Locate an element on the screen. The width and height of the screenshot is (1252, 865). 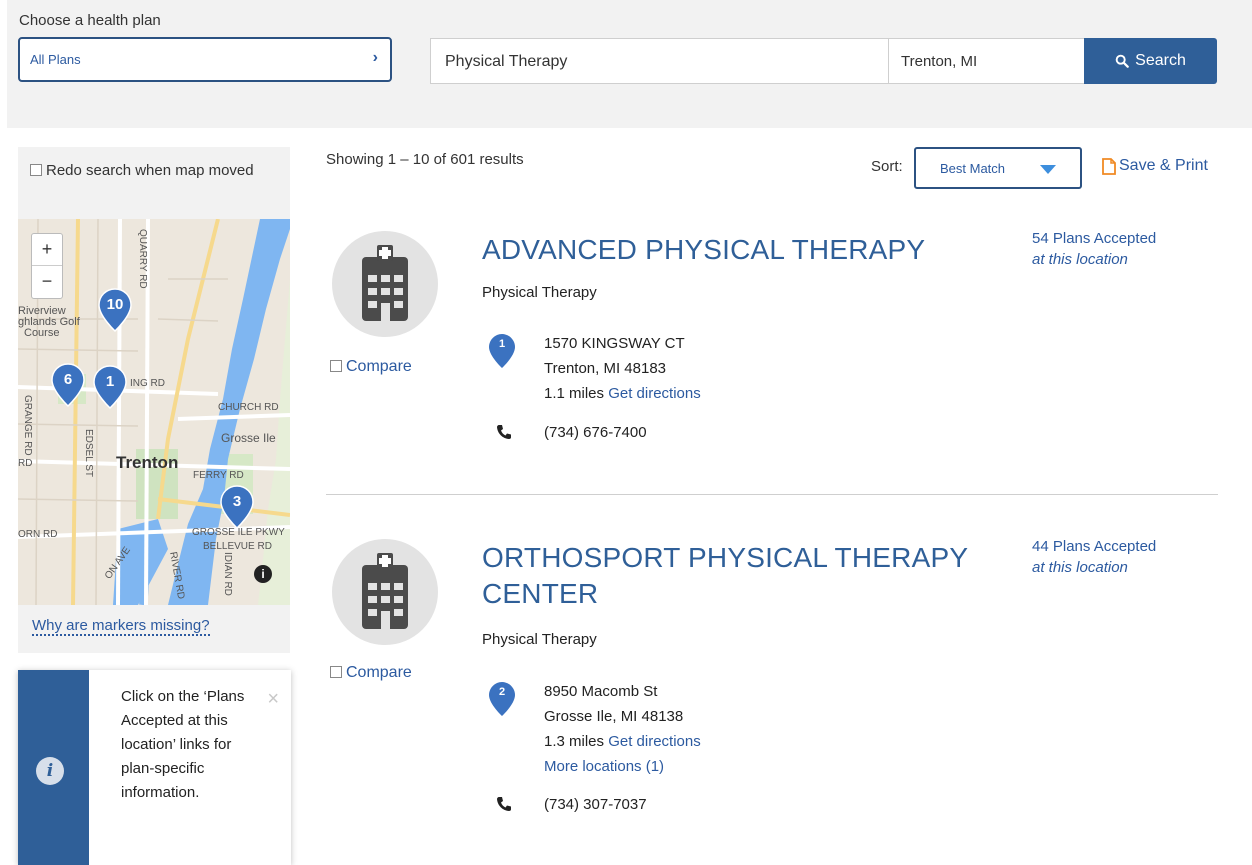
sort-label: Sort: is located at coordinates (887, 166).